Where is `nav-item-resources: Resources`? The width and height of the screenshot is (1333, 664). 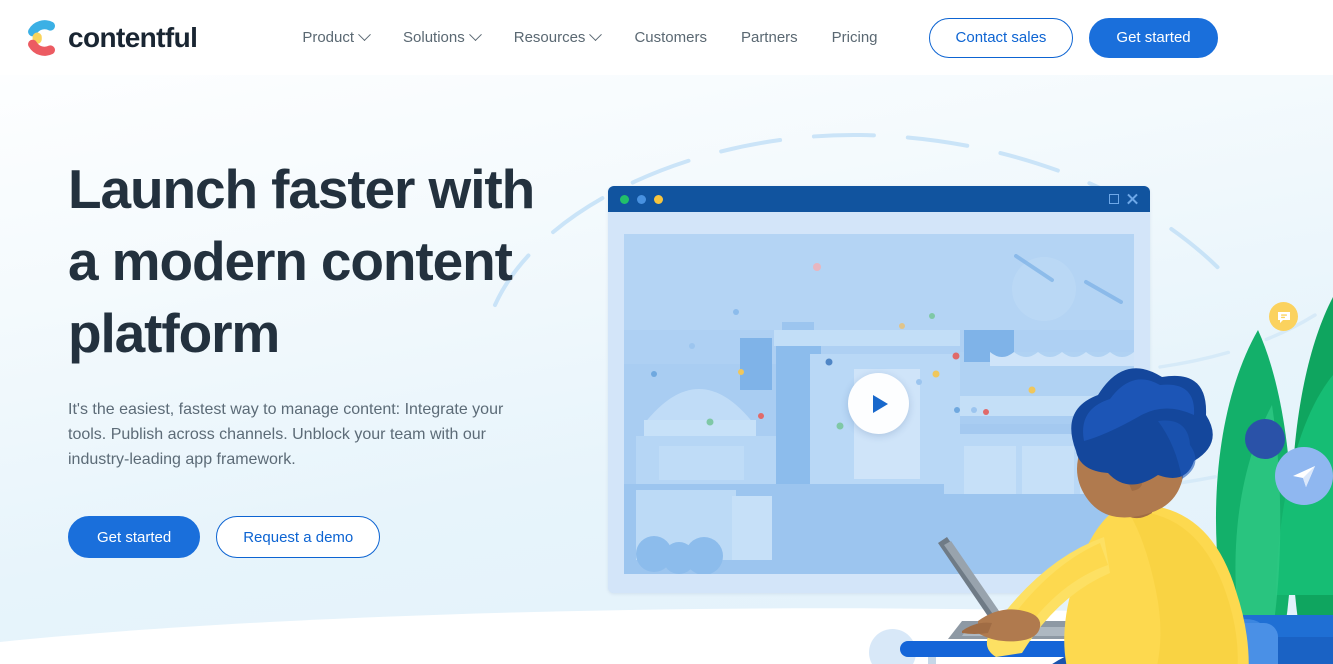 nav-item-resources: Resources is located at coordinates (557, 37).